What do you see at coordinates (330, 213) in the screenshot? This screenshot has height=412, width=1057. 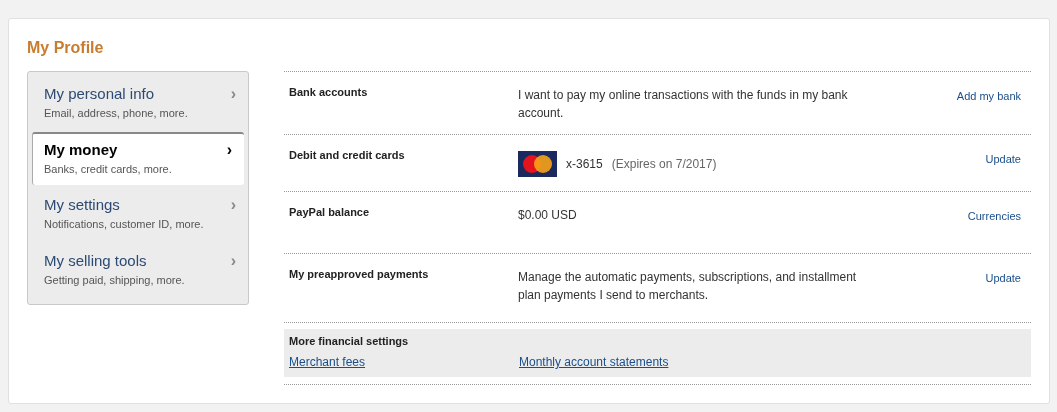 I see `section-label: PayPal balance` at bounding box center [330, 213].